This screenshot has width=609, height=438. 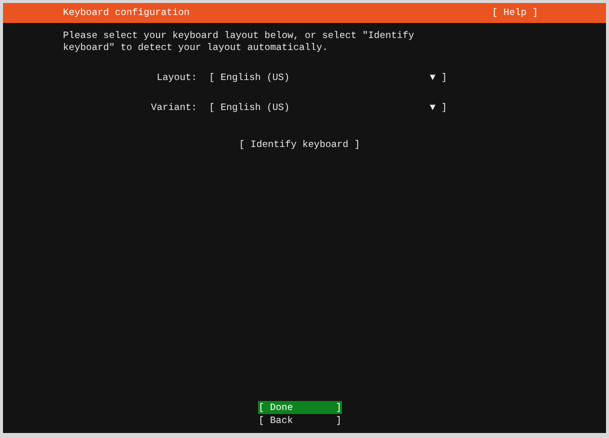 I want to click on help-button: [ Help ], so click(x=515, y=13).